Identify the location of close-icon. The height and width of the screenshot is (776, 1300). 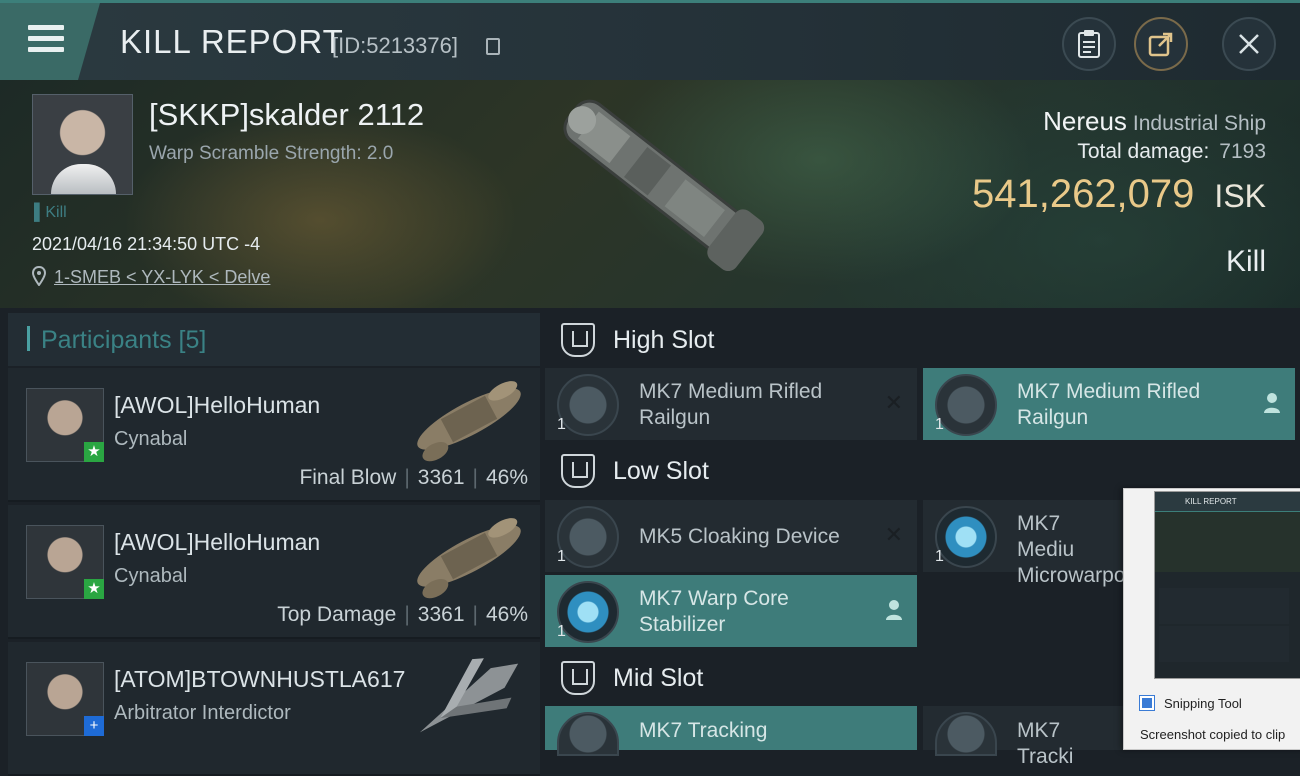
(1249, 44).